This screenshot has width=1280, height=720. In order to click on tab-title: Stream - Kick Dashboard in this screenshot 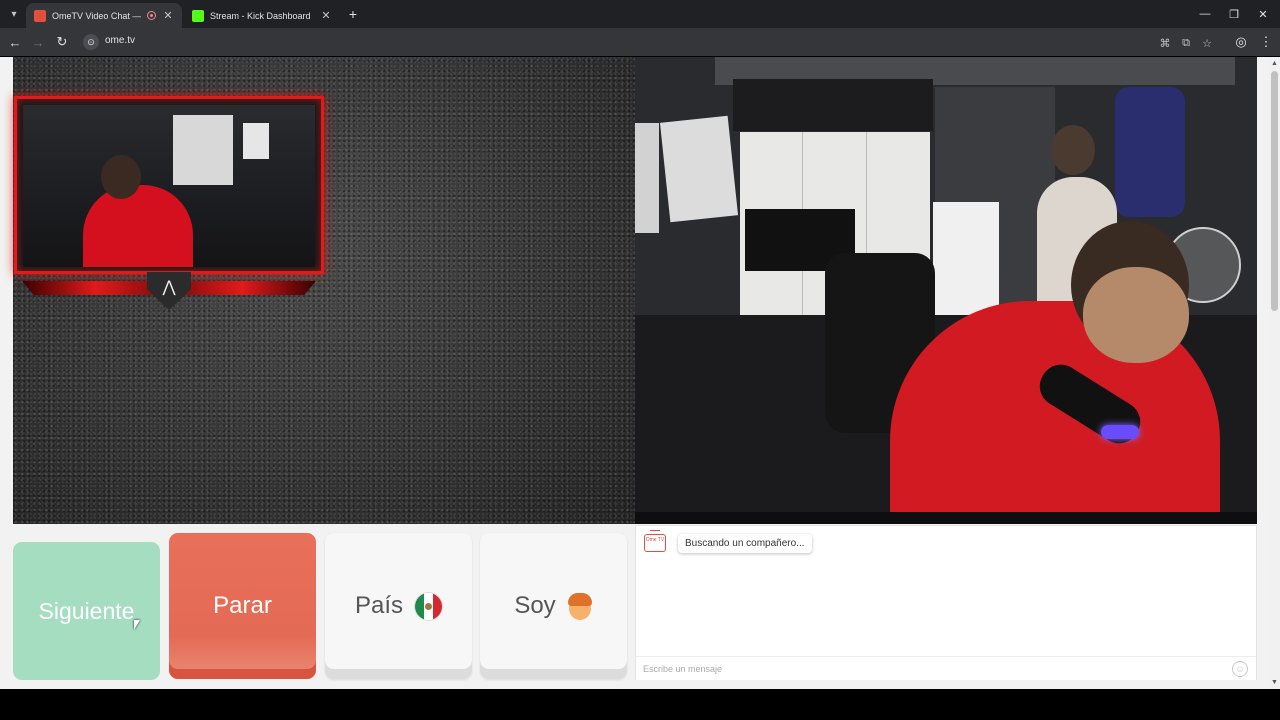, I will do `click(260, 15)`.